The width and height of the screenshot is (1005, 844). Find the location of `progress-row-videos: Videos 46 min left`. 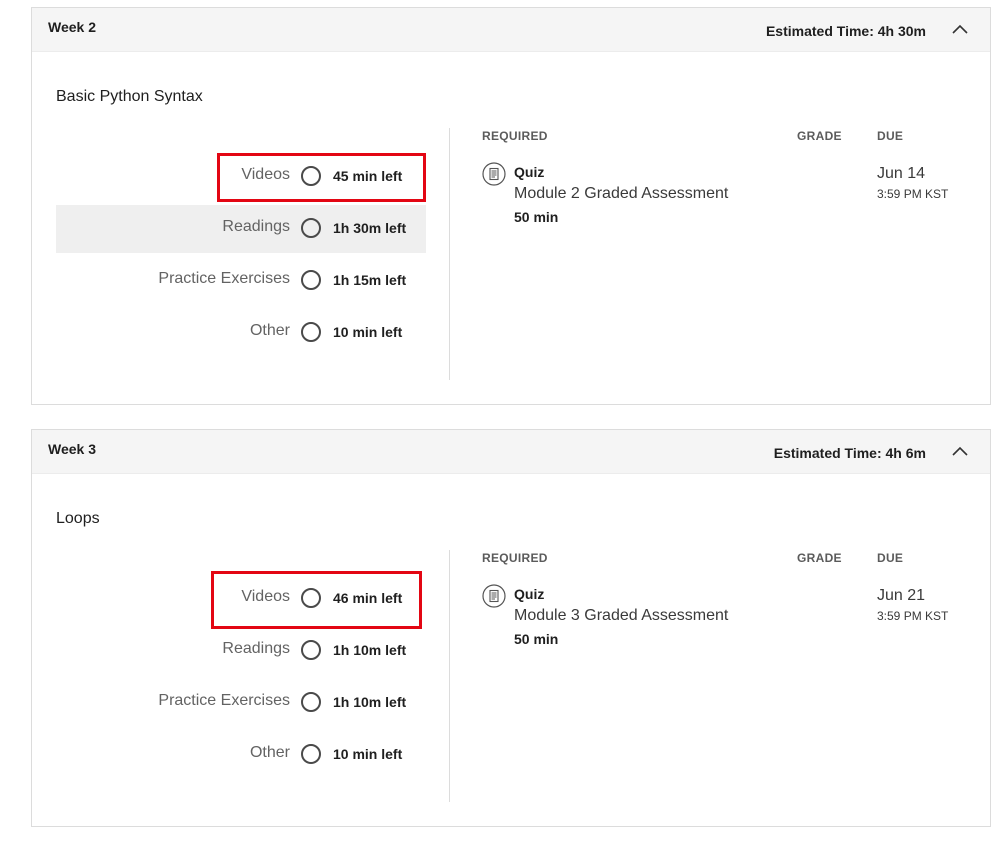

progress-row-videos: Videos 46 min left is located at coordinates (241, 599).